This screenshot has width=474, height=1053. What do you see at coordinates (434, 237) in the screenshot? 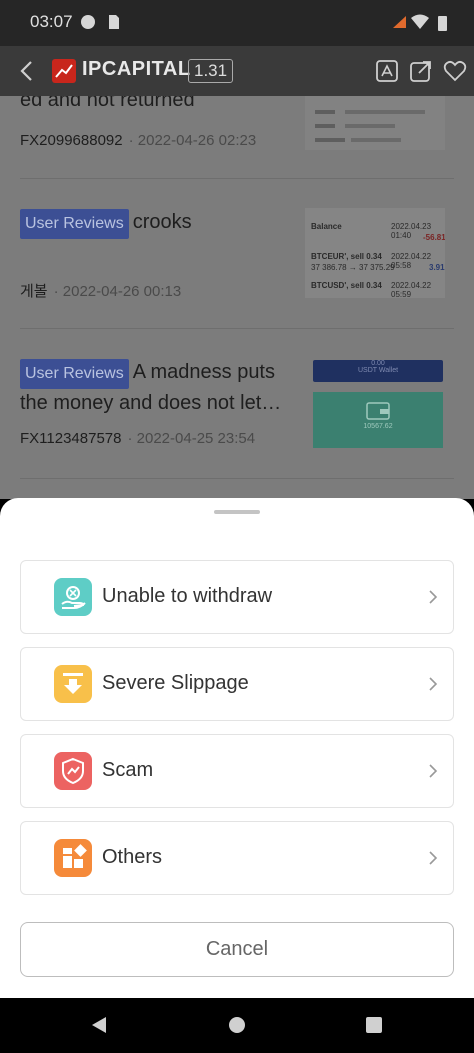
I see `thumb-balance-value: -56.81` at bounding box center [434, 237].